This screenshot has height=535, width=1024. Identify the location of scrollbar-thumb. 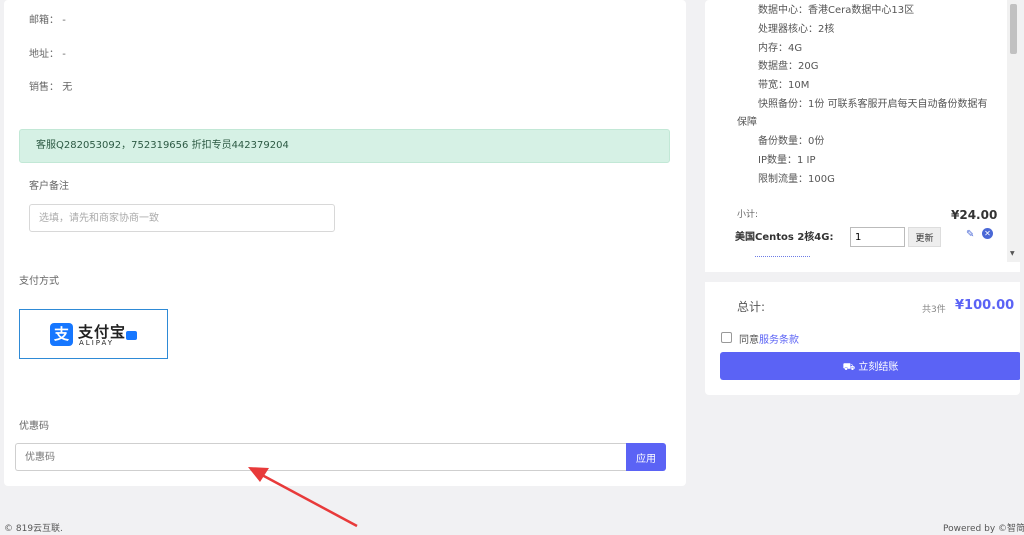
(1013, 29).